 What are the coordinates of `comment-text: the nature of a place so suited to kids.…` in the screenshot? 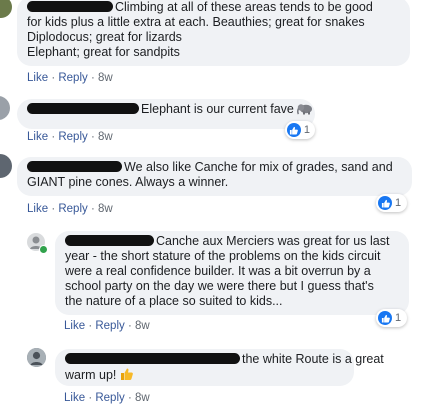 It's located at (174, 301).